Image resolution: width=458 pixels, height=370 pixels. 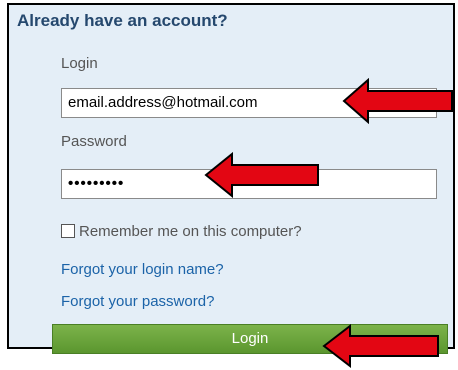 I want to click on remember-me-row: Remember me on this computer?, so click(x=181, y=231).